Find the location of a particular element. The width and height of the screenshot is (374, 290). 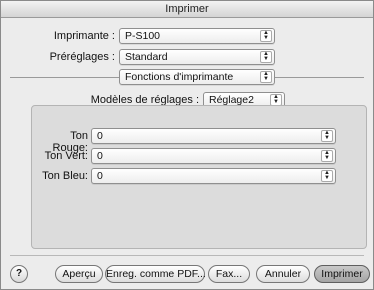

tone-red-value: 0 is located at coordinates (100, 136).